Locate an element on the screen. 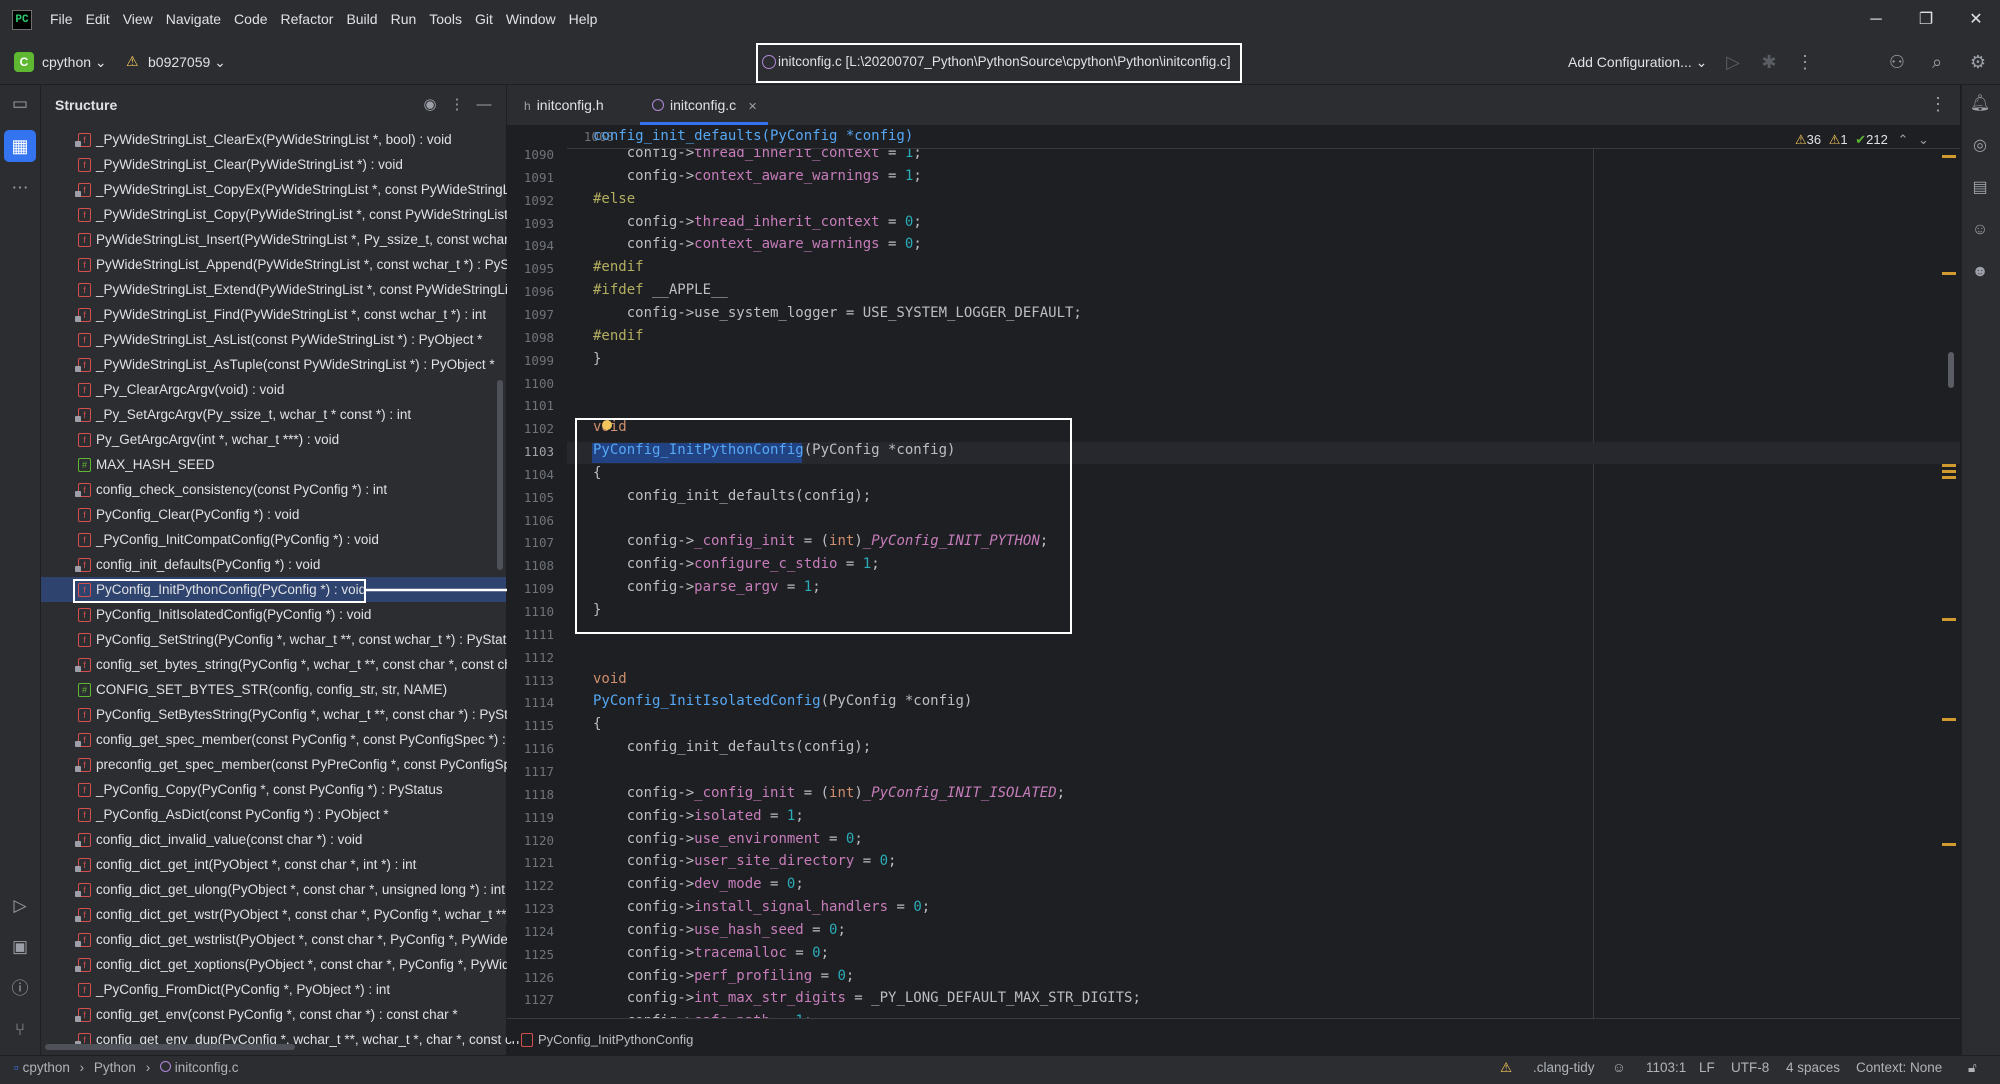 This screenshot has width=2000, height=1084. vcs-branch-selector: b0927059 ⌄ is located at coordinates (187, 62).